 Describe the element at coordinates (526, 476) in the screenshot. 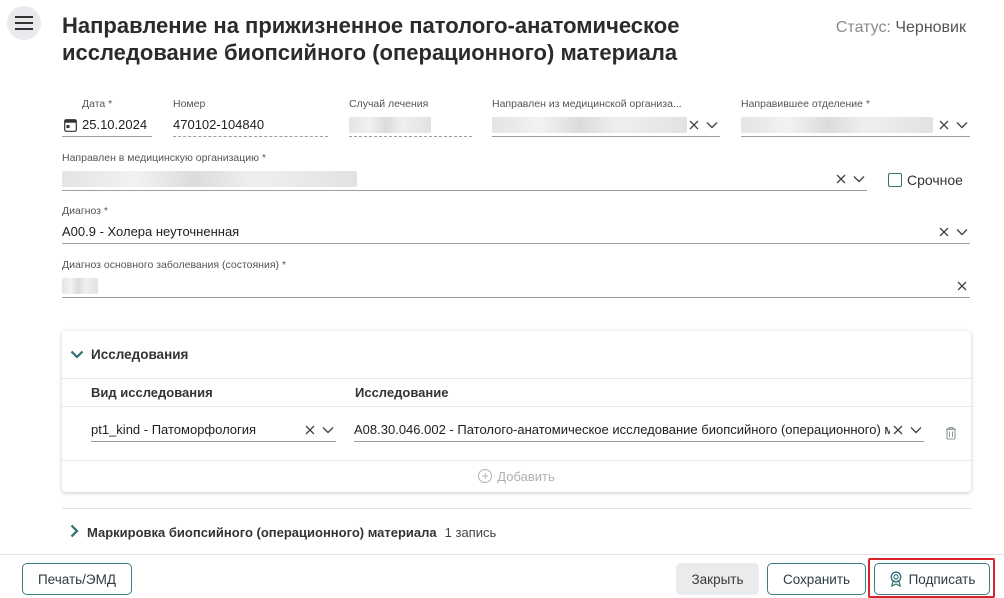

I see `add-label: Добавить` at that location.